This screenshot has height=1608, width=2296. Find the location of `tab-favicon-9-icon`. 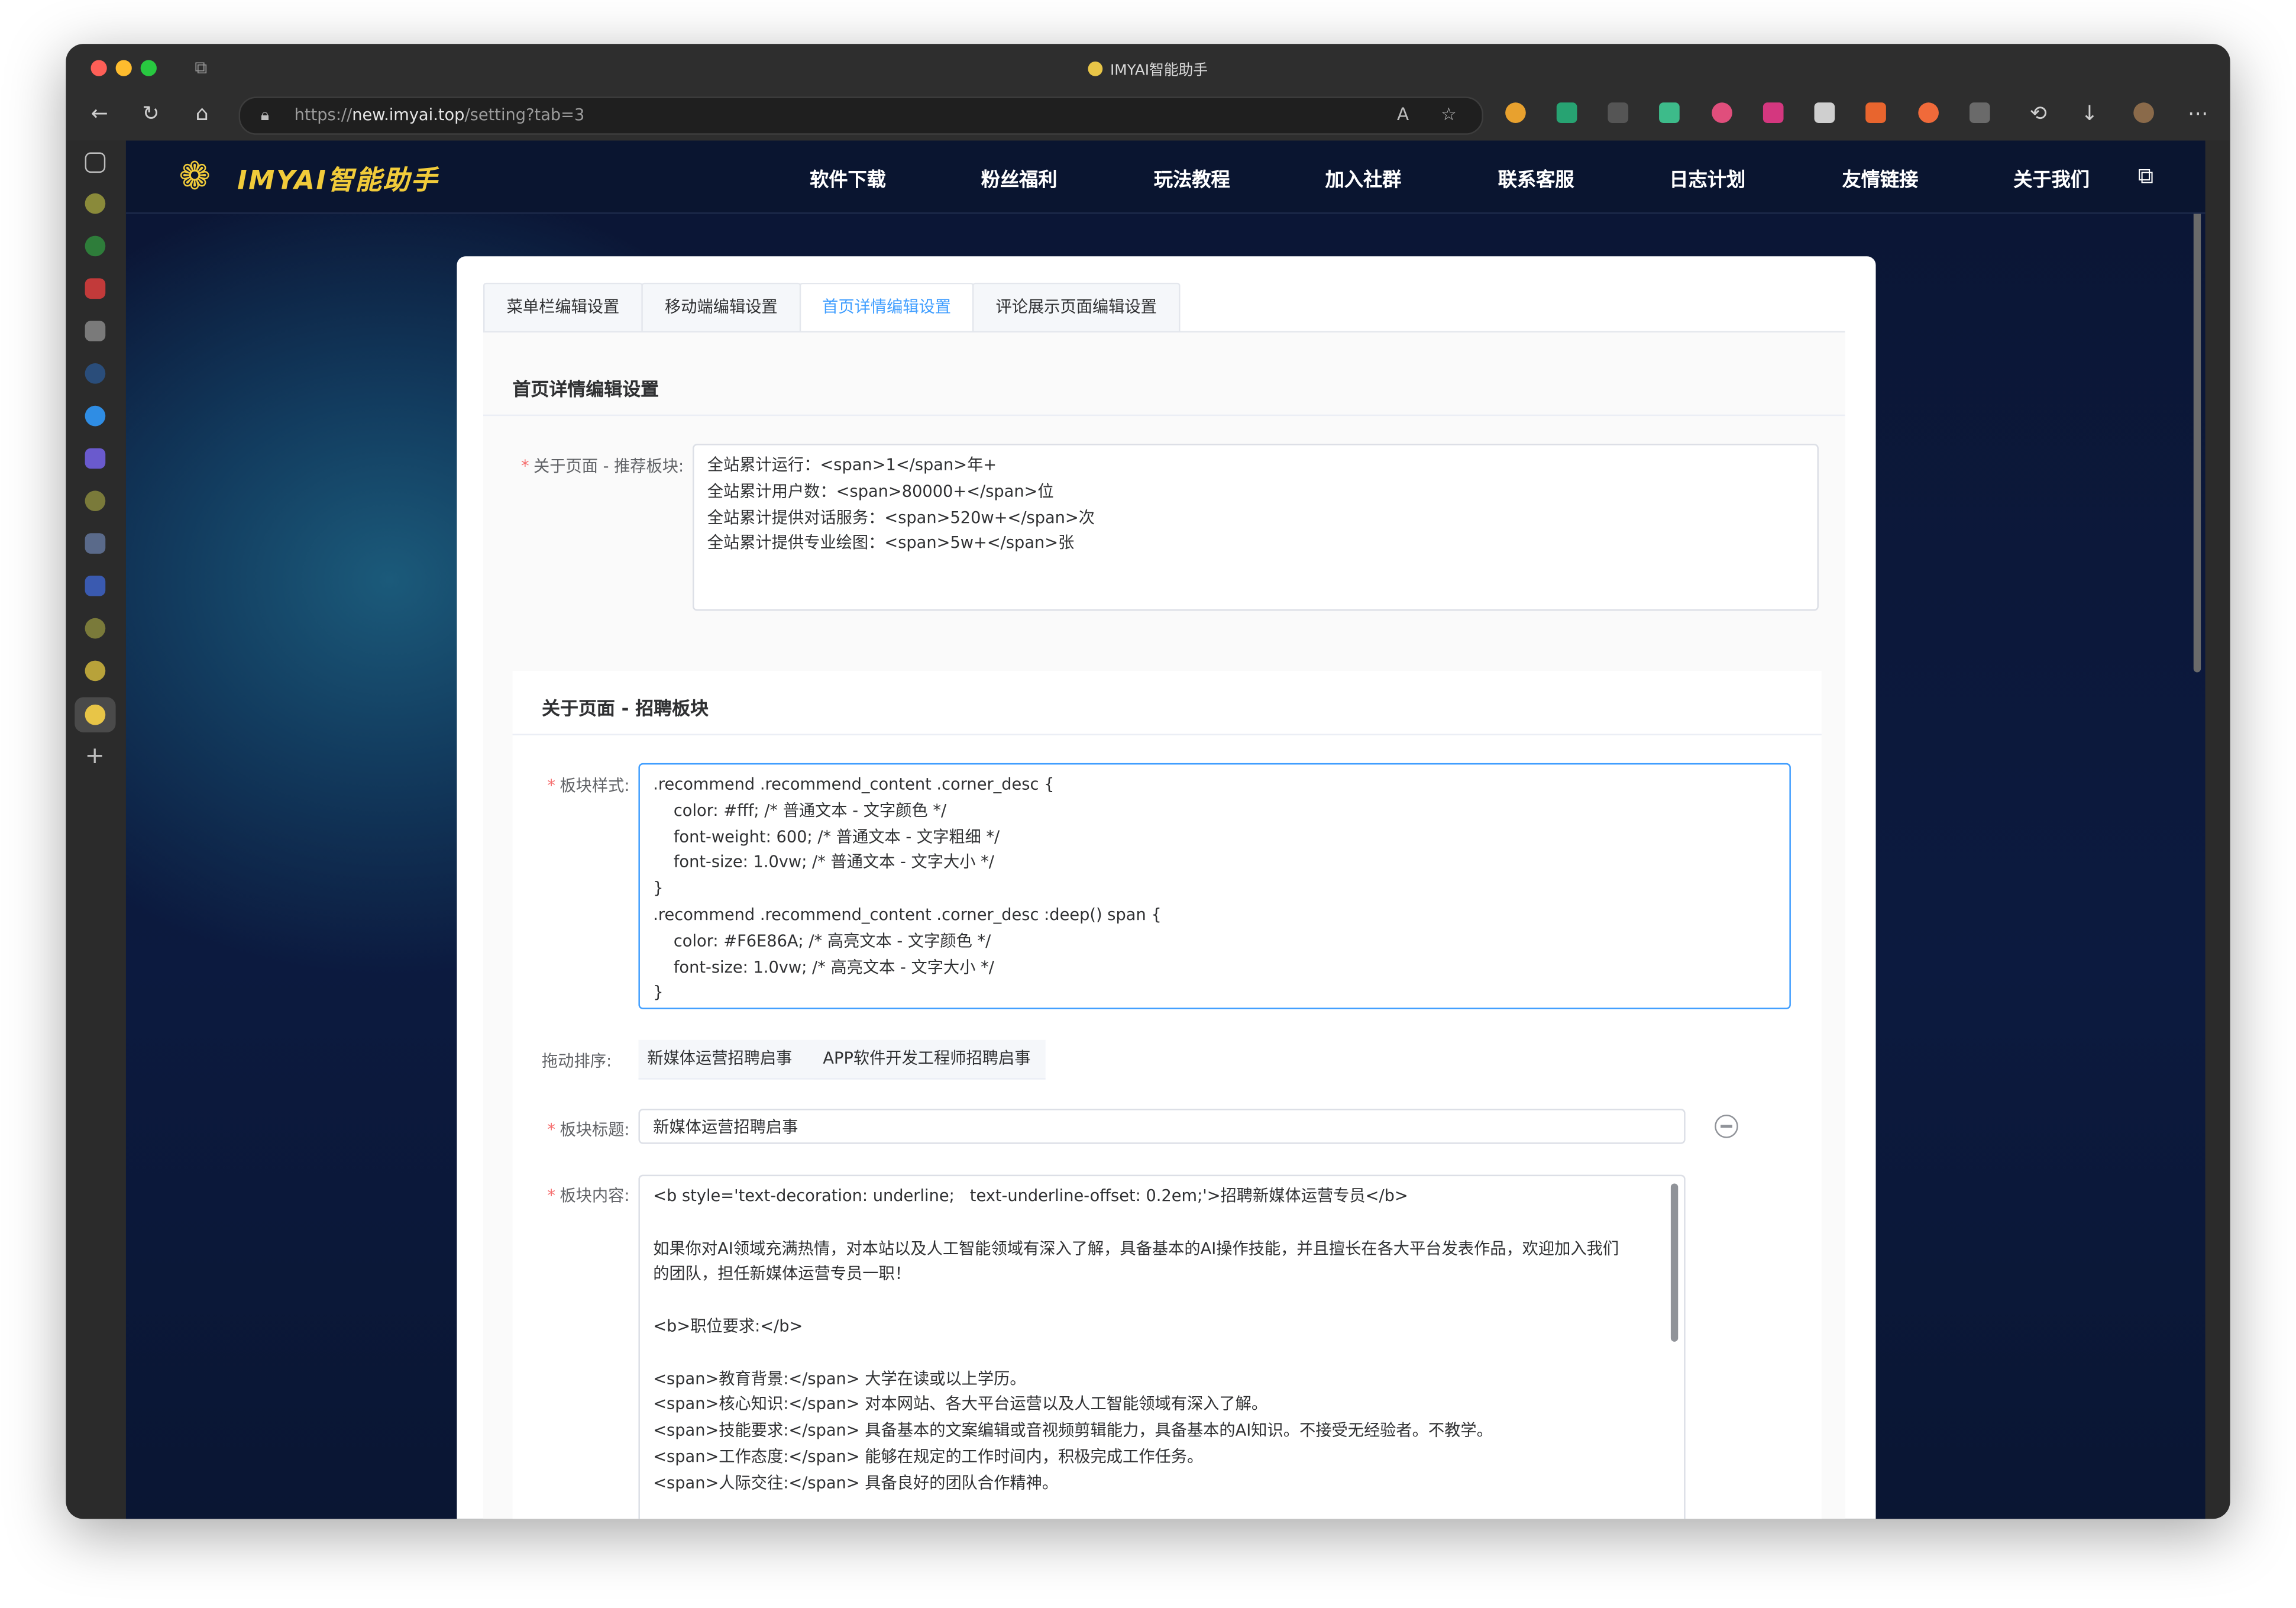

tab-favicon-9-icon is located at coordinates (95, 543).